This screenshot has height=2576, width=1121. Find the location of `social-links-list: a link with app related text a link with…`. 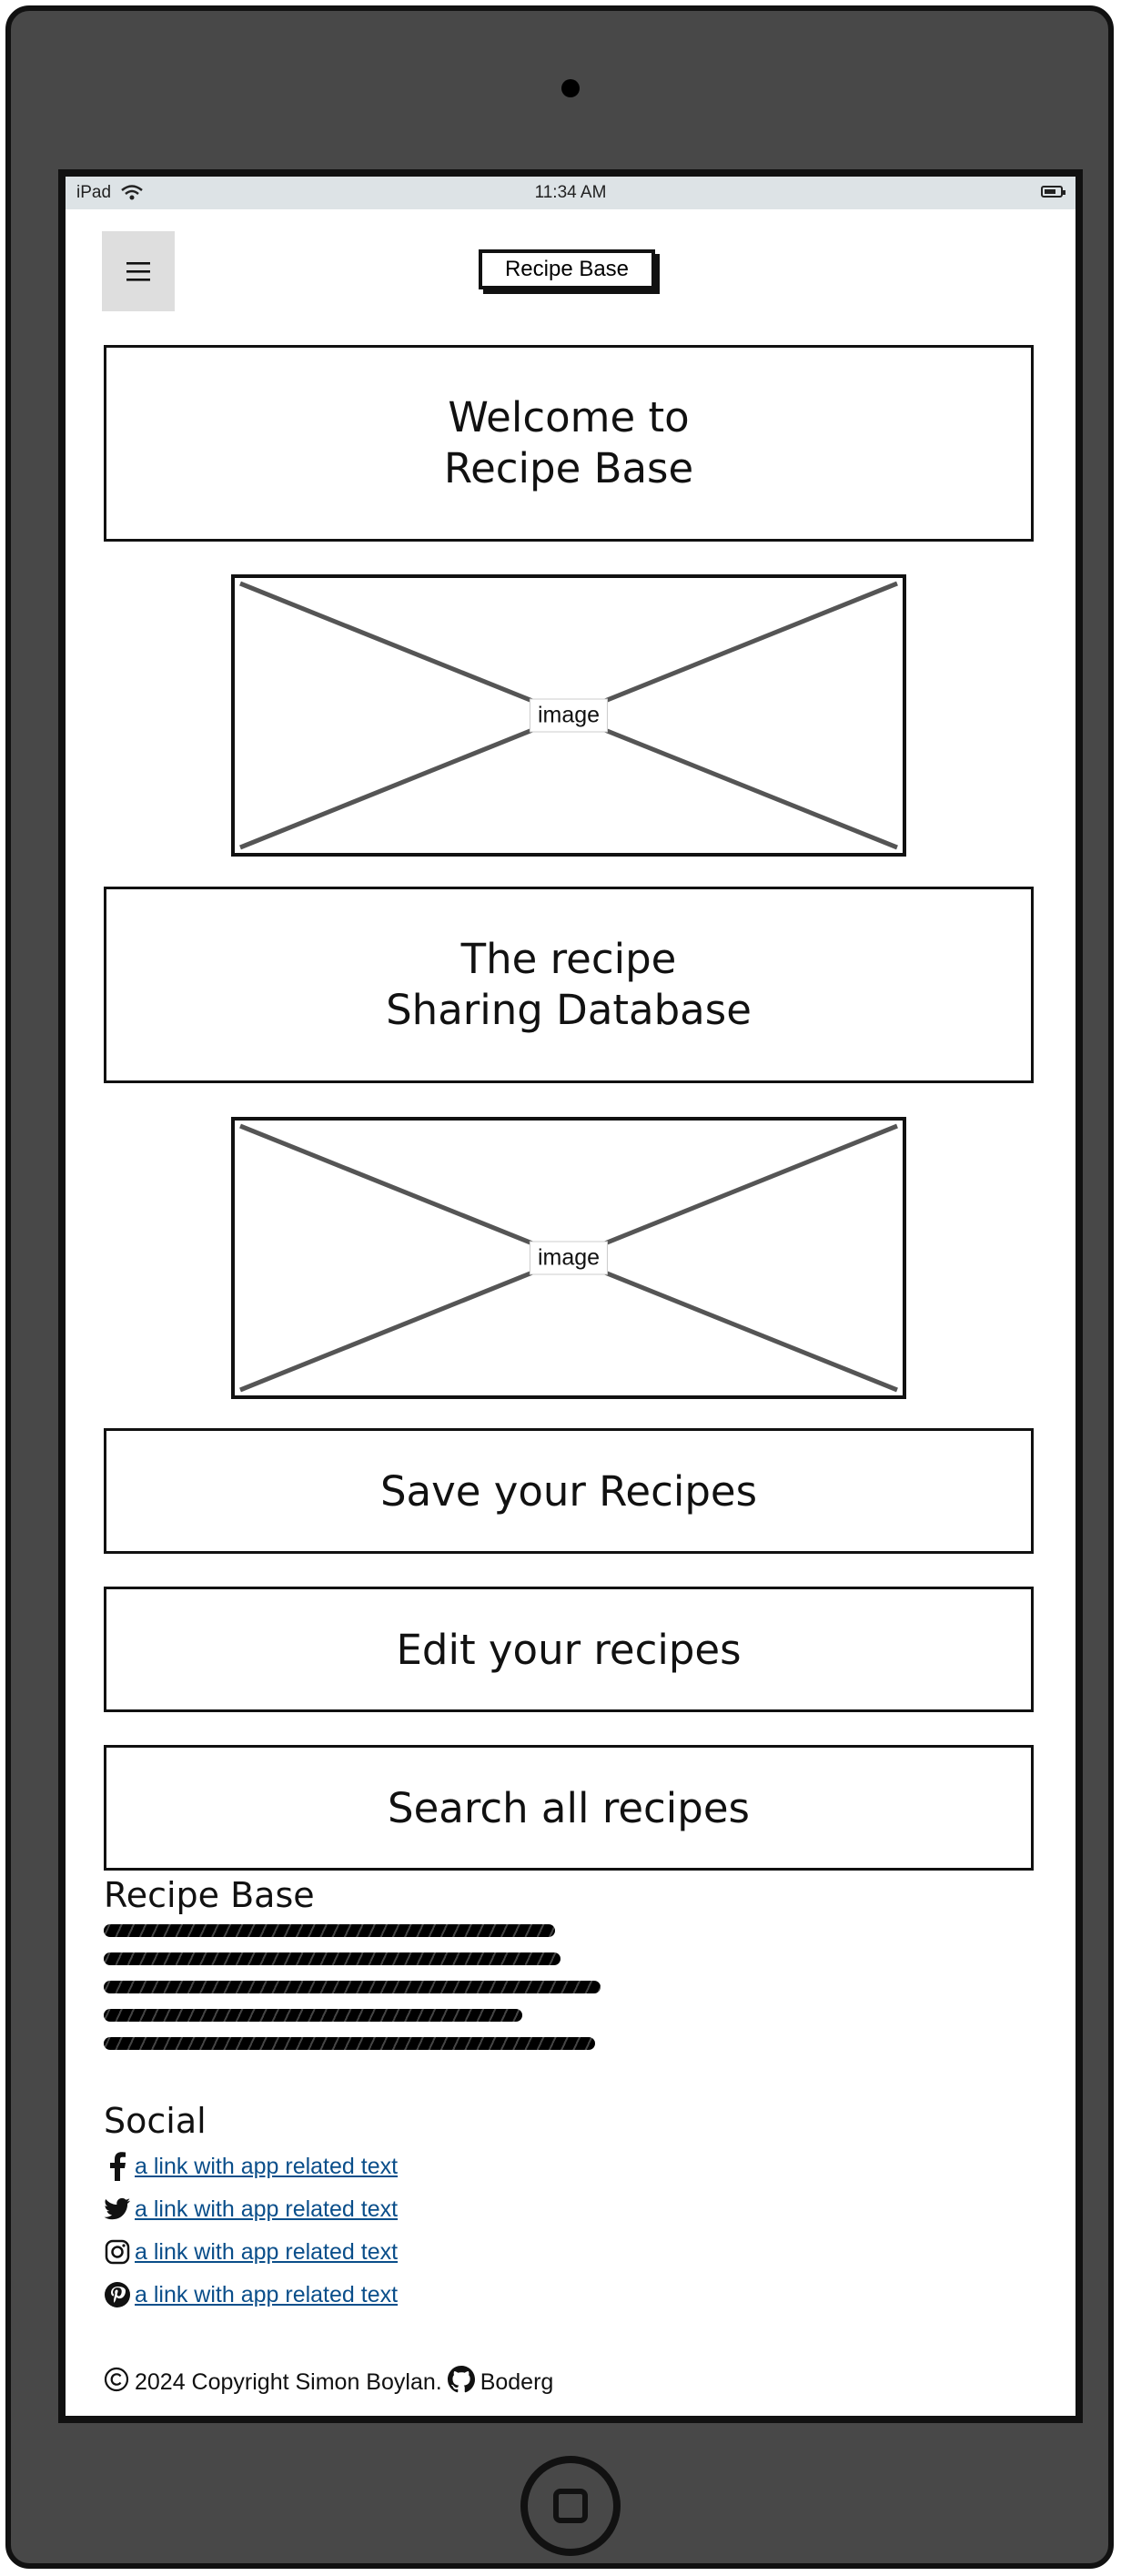

social-links-list: a link with app related text a link with… is located at coordinates (251, 2235).